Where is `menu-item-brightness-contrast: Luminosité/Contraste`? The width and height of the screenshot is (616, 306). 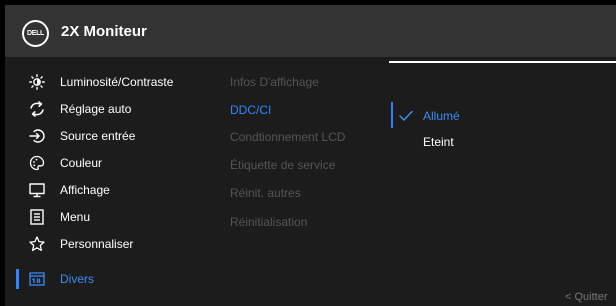 menu-item-brightness-contrast: Luminosité/Contraste is located at coordinates (105, 82).